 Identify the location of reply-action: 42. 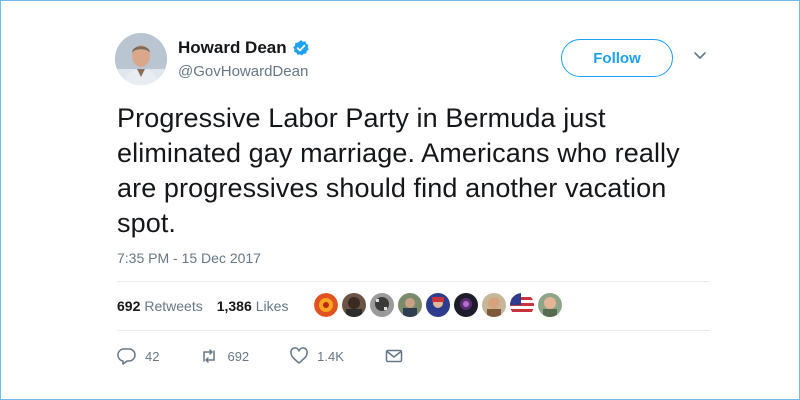
(138, 356).